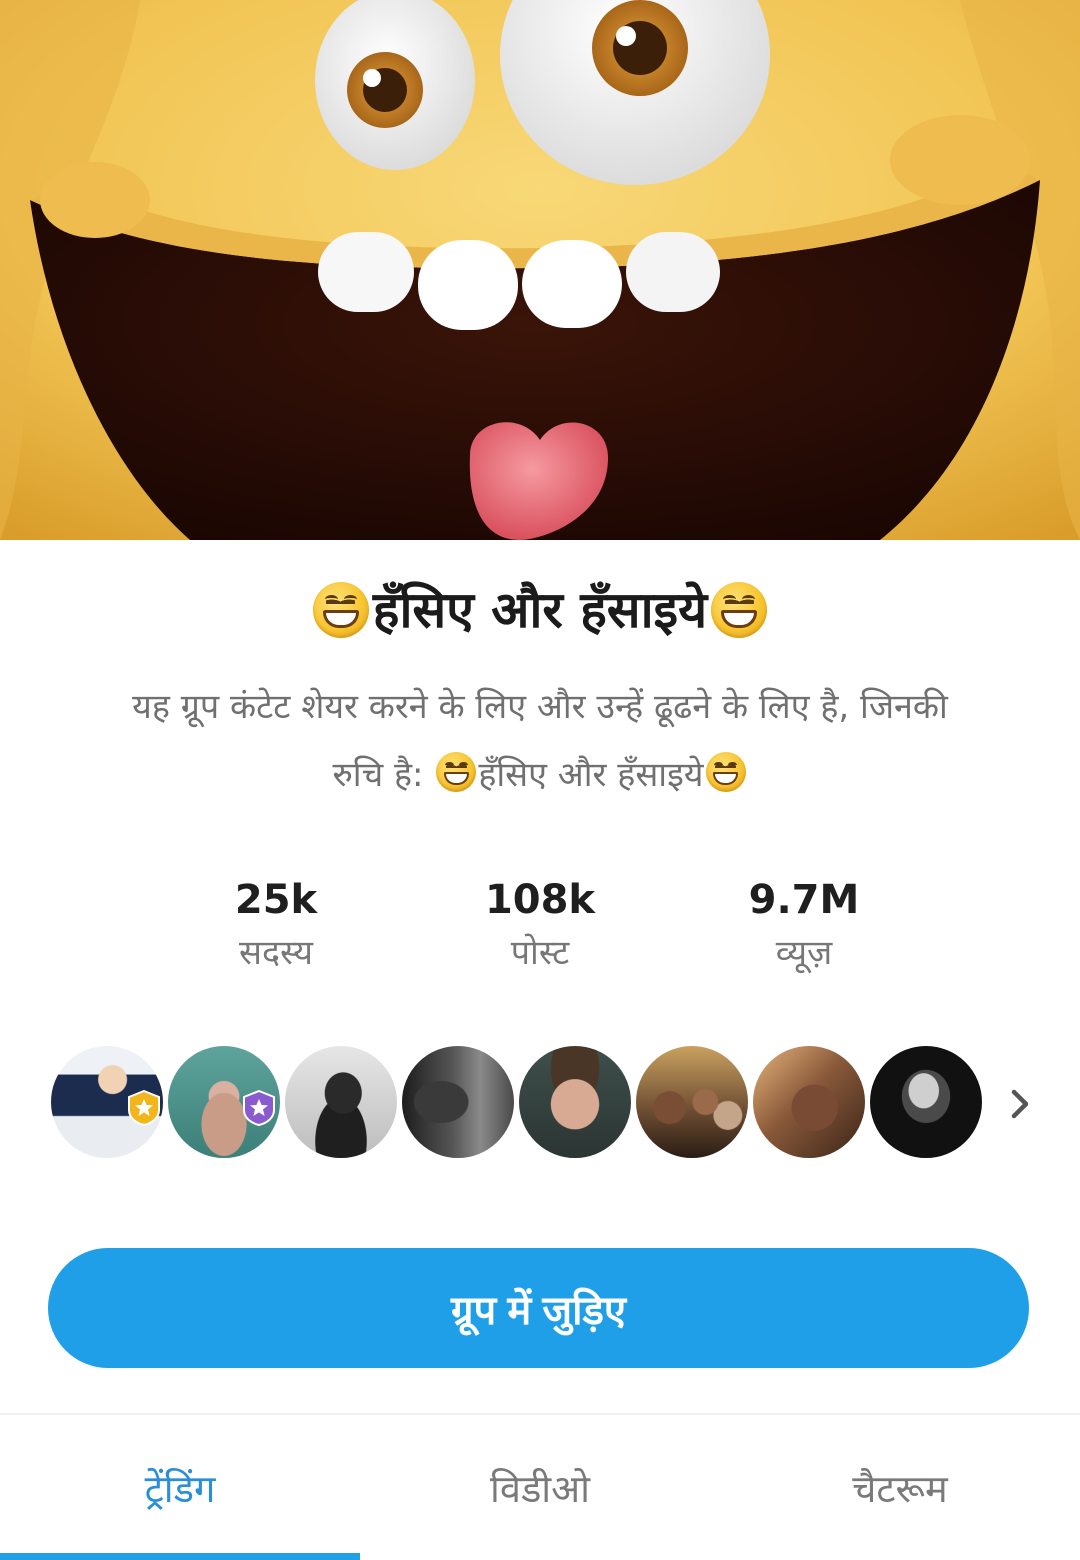 The image size is (1080, 1560). I want to click on stat-posts: 108k पोस्ट, so click(540, 925).